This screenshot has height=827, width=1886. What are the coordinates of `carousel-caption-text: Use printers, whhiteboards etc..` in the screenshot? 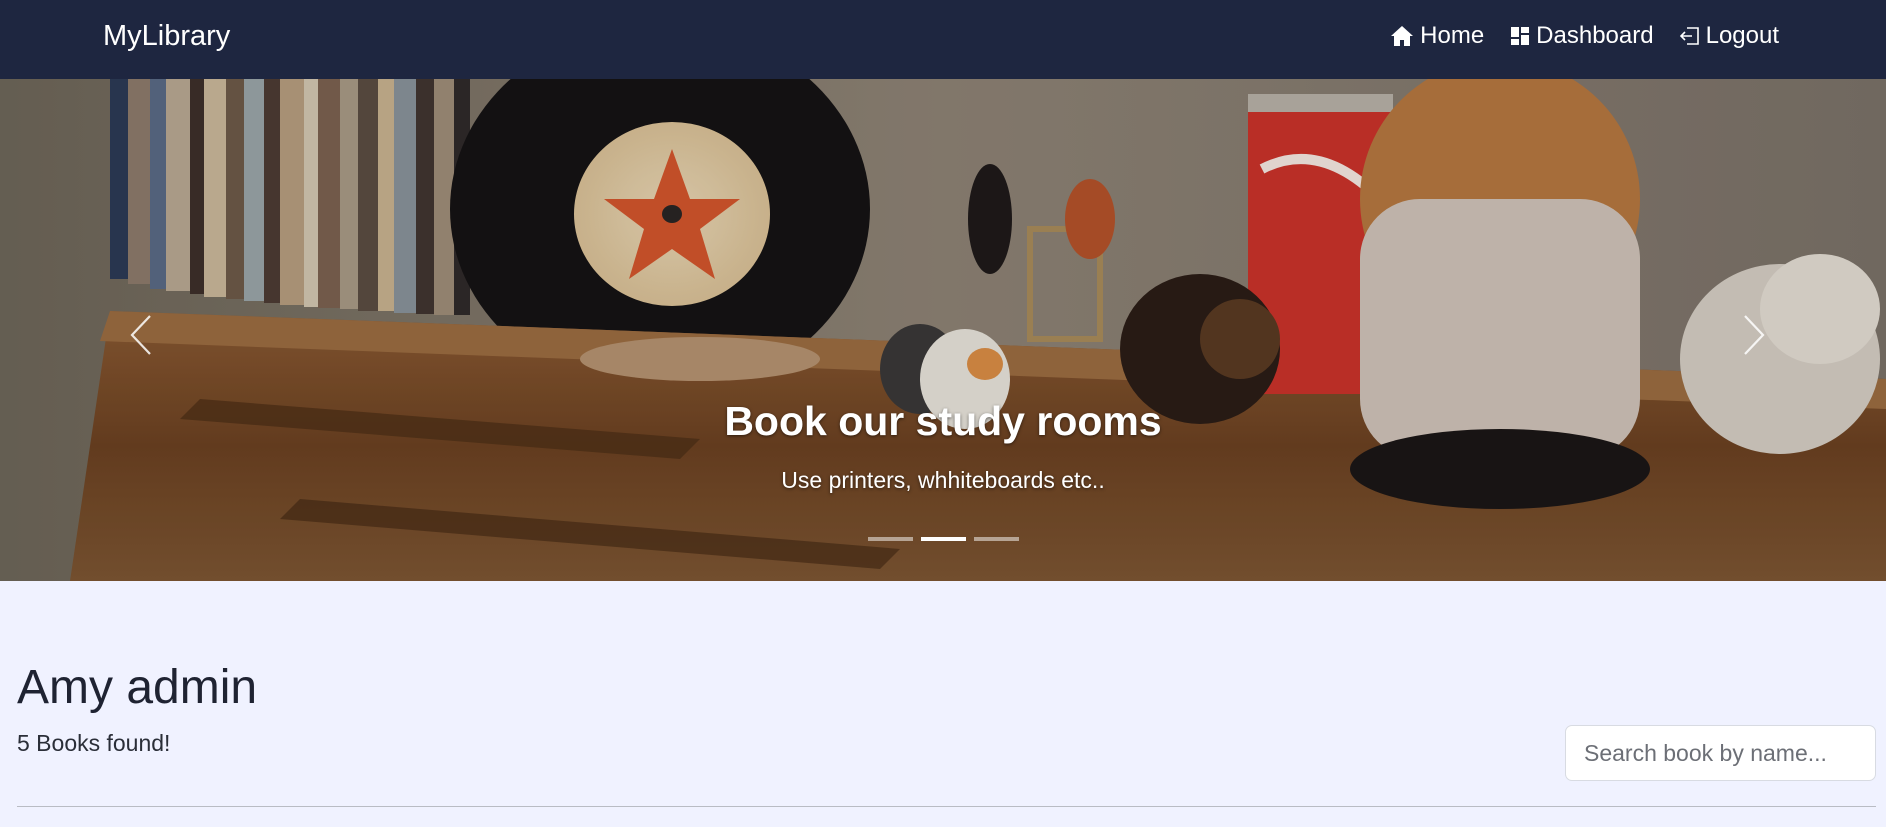 It's located at (943, 480).